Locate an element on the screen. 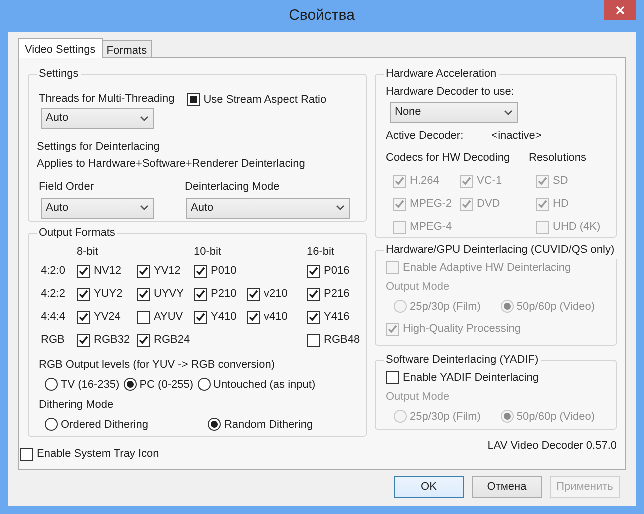  group-title: Output Formats is located at coordinates (77, 233).